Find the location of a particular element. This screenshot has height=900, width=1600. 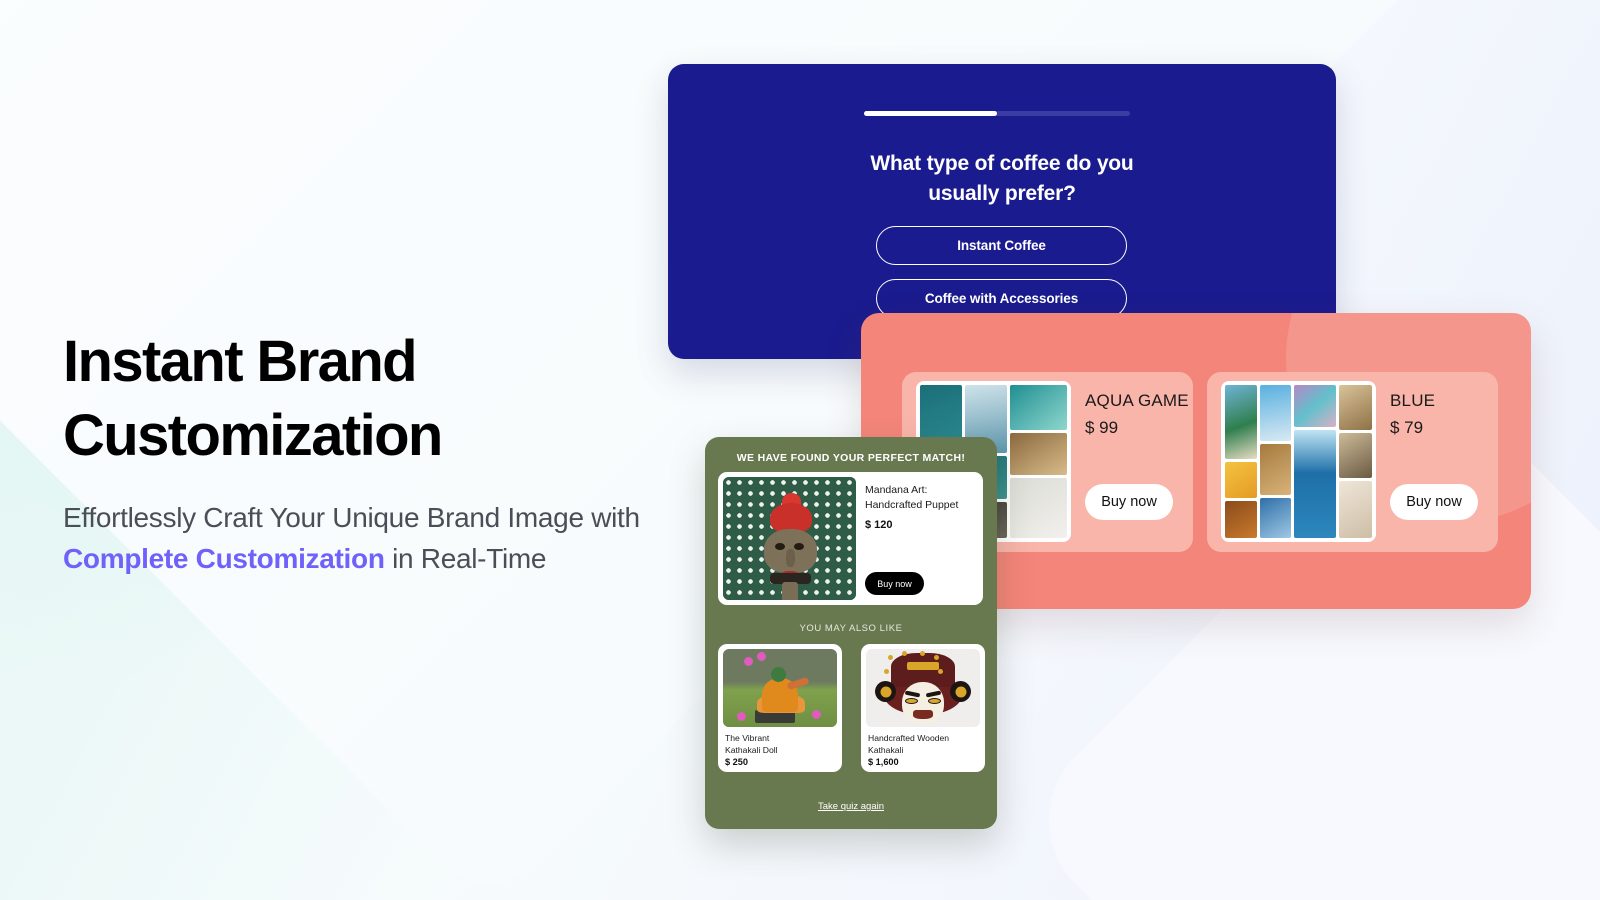

take-quiz-again-link: Take quiz again is located at coordinates (851, 806).